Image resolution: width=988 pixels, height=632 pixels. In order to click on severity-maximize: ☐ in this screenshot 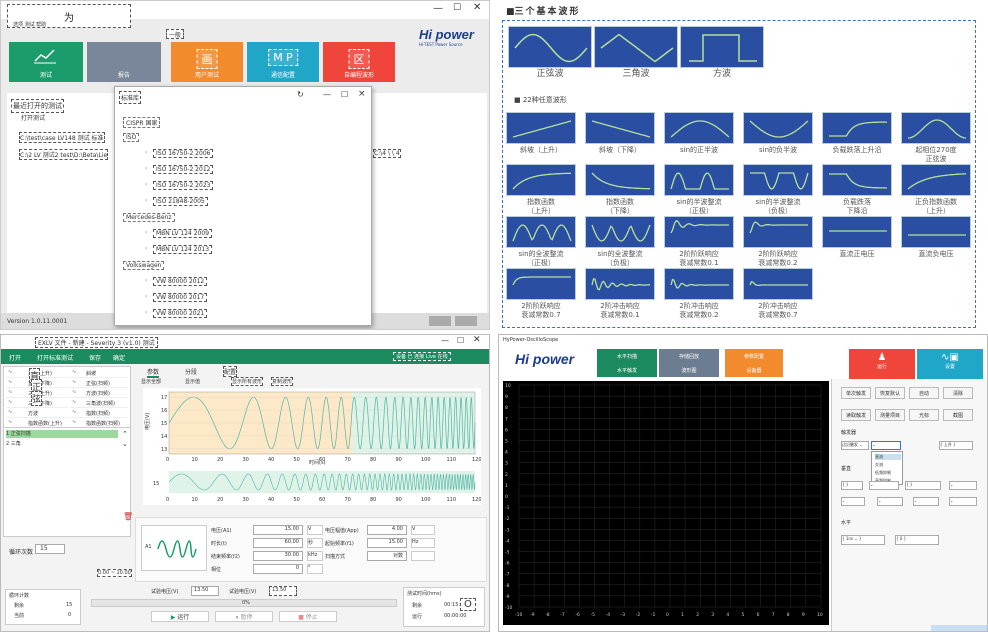, I will do `click(460, 340)`.